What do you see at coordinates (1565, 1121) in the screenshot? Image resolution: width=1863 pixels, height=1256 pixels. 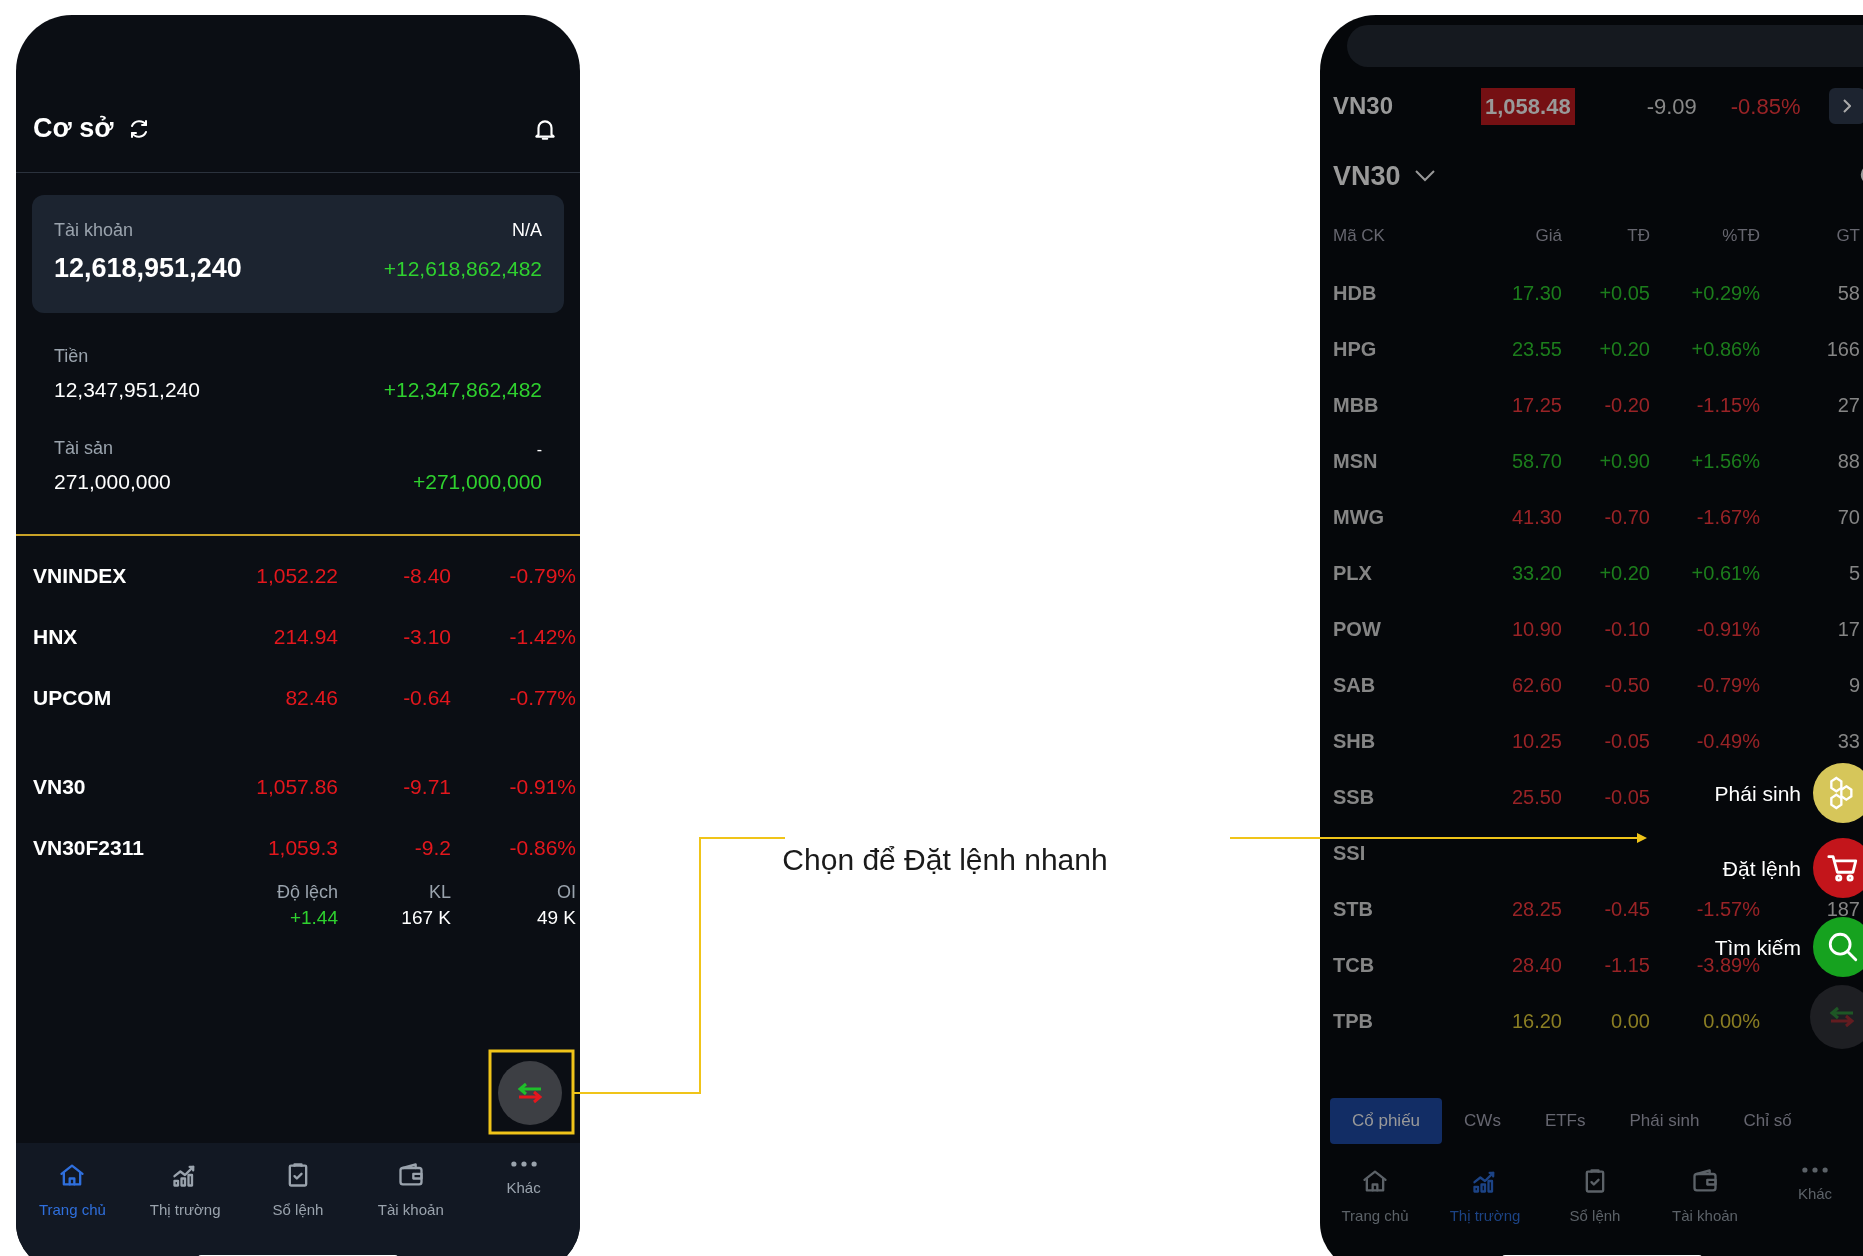 I see `category-tab: ETFs` at bounding box center [1565, 1121].